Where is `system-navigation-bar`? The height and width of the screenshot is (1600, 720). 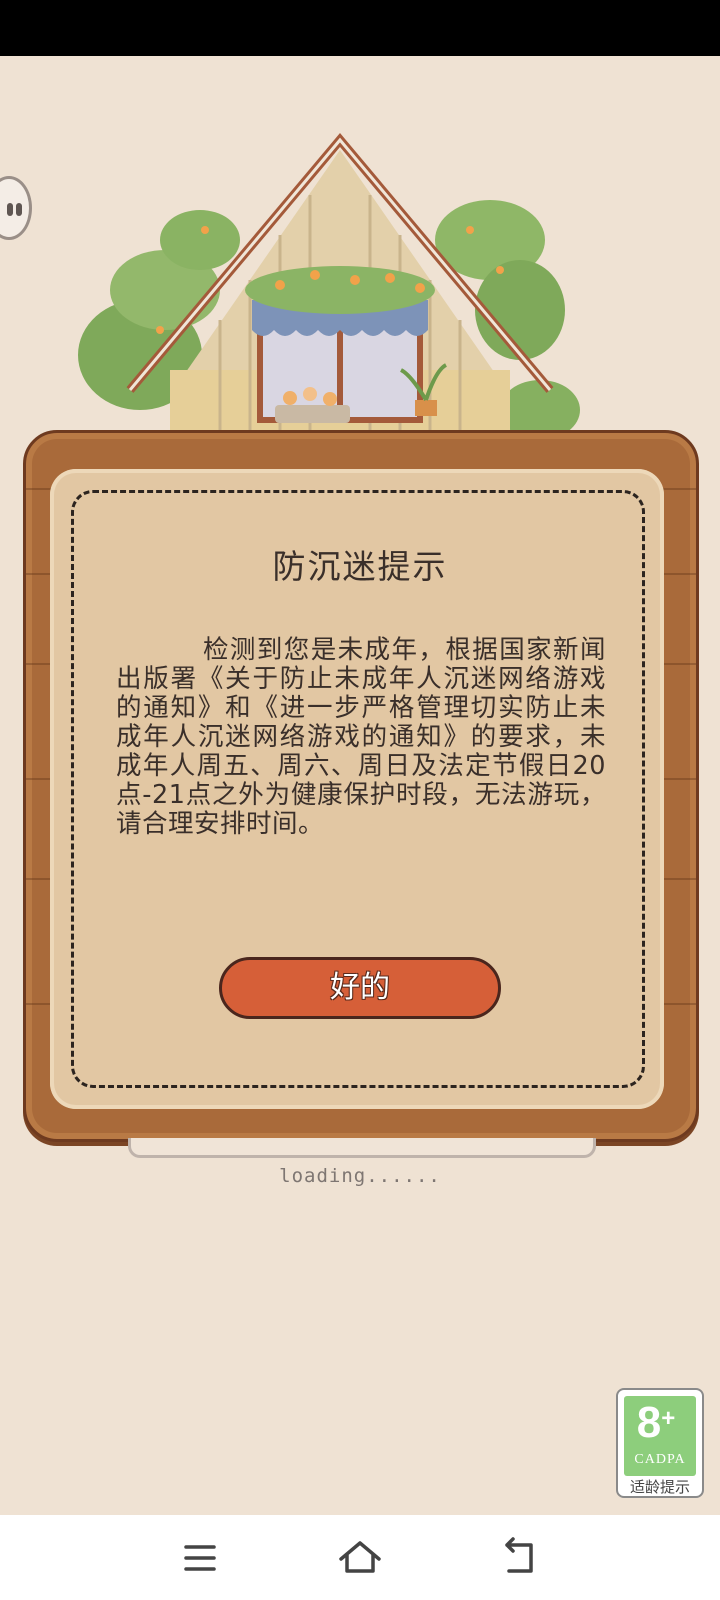
system-navigation-bar is located at coordinates (360, 1557).